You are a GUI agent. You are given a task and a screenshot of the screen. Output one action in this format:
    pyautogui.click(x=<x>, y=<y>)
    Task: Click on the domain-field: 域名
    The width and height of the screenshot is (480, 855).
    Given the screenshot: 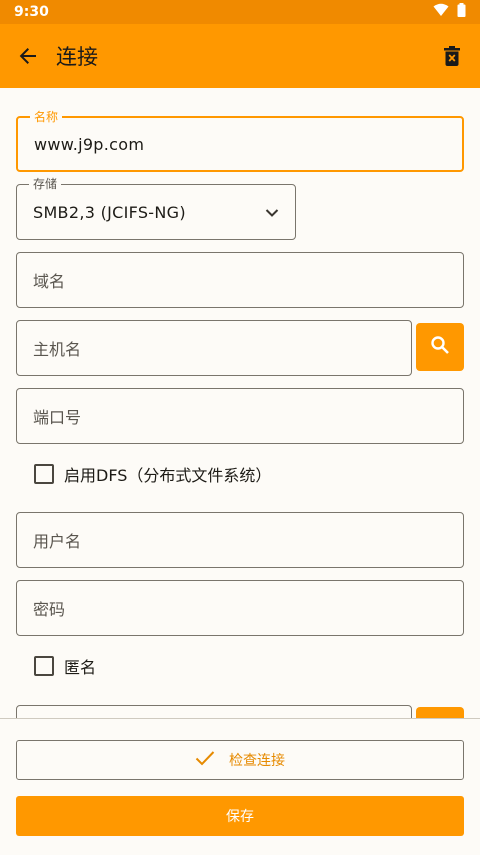 What is the action you would take?
    pyautogui.click(x=240, y=280)
    